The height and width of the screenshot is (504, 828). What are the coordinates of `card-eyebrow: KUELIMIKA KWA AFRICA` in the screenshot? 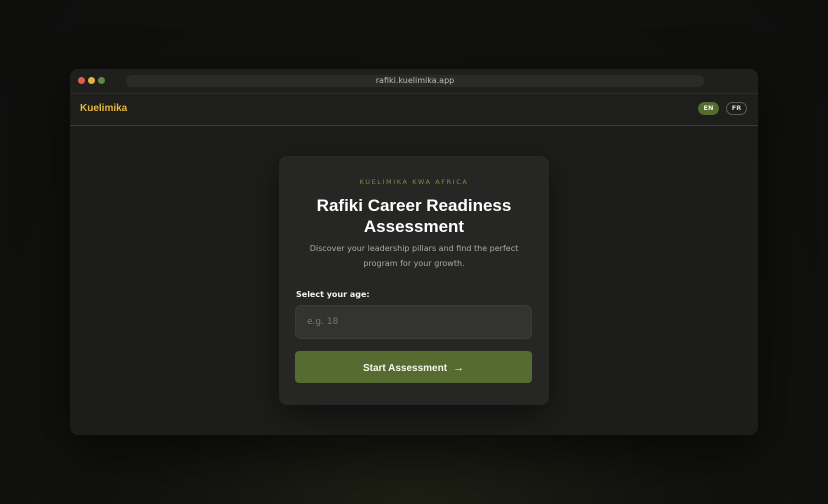 It's located at (414, 182).